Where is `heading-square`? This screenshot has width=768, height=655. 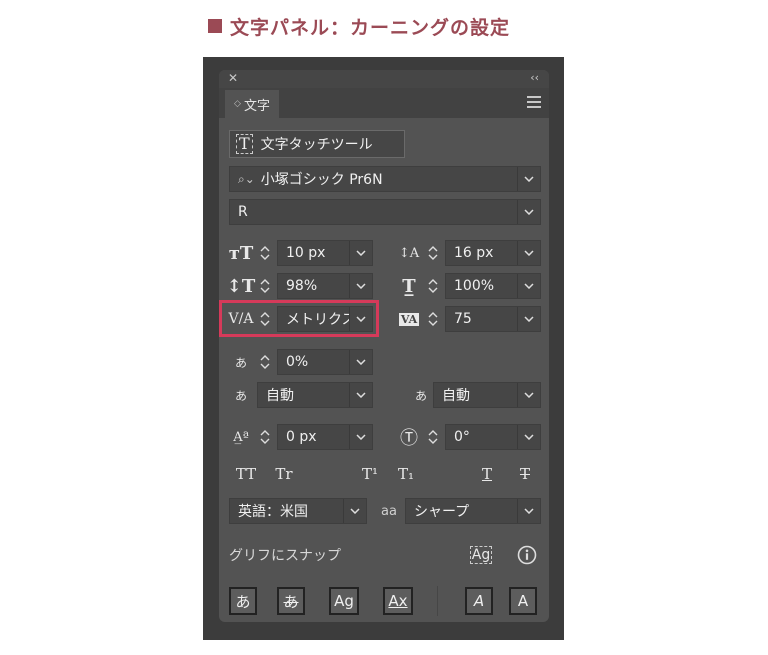
heading-square is located at coordinates (215, 26).